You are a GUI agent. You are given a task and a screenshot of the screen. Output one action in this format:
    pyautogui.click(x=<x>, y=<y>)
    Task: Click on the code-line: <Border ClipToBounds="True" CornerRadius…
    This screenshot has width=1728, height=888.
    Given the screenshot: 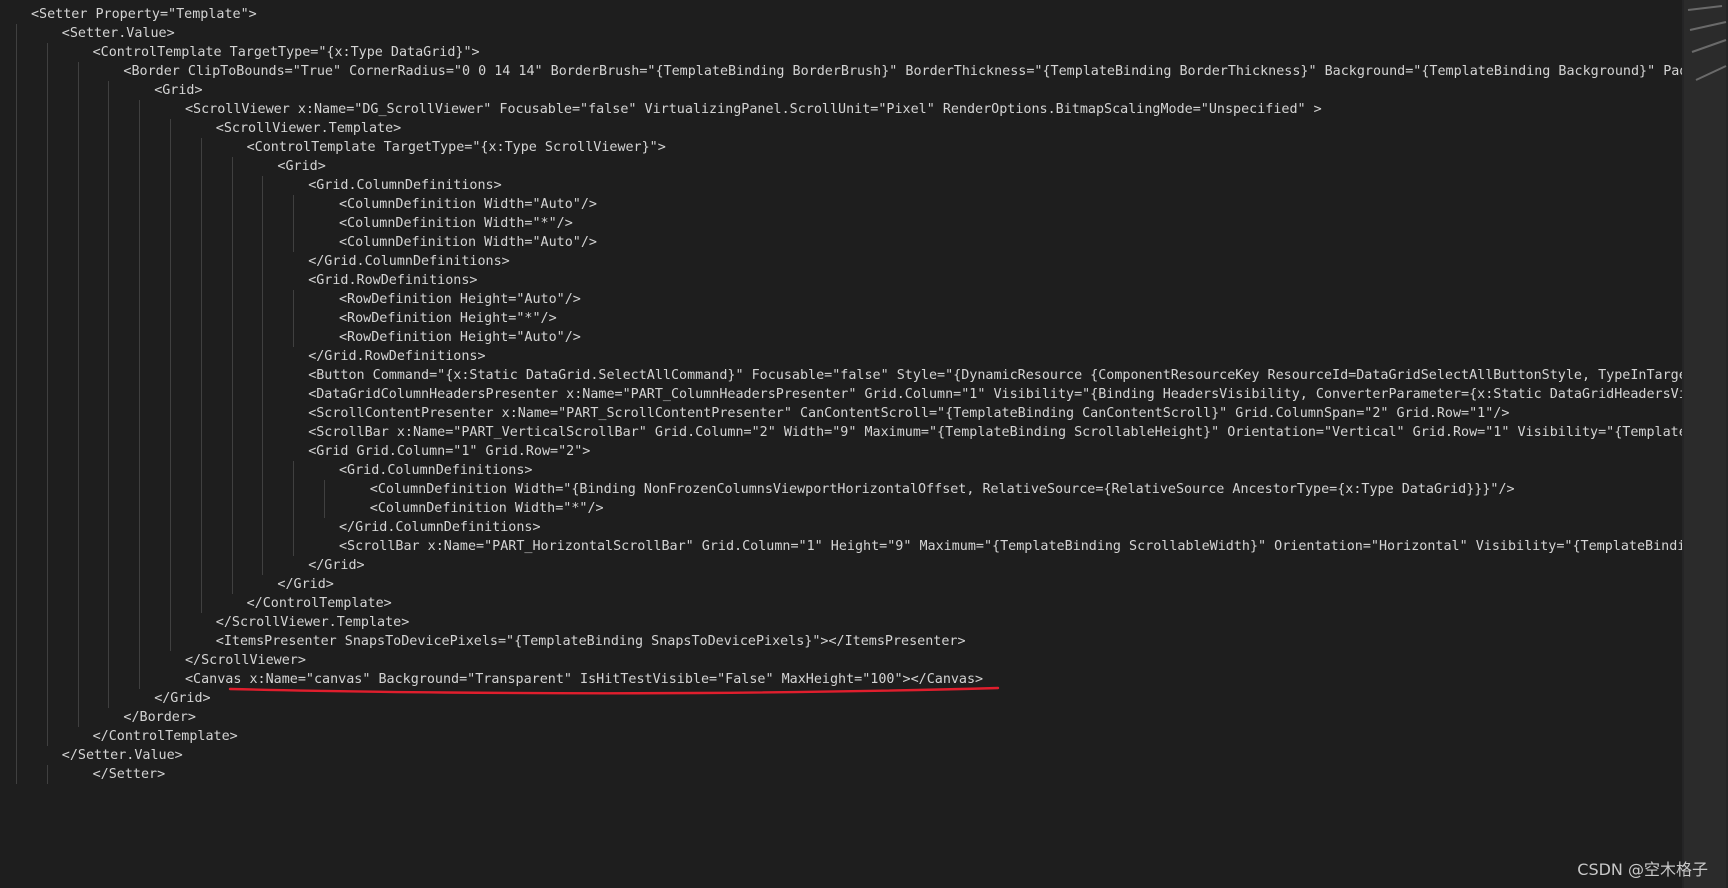 What is the action you would take?
    pyautogui.click(x=841, y=71)
    